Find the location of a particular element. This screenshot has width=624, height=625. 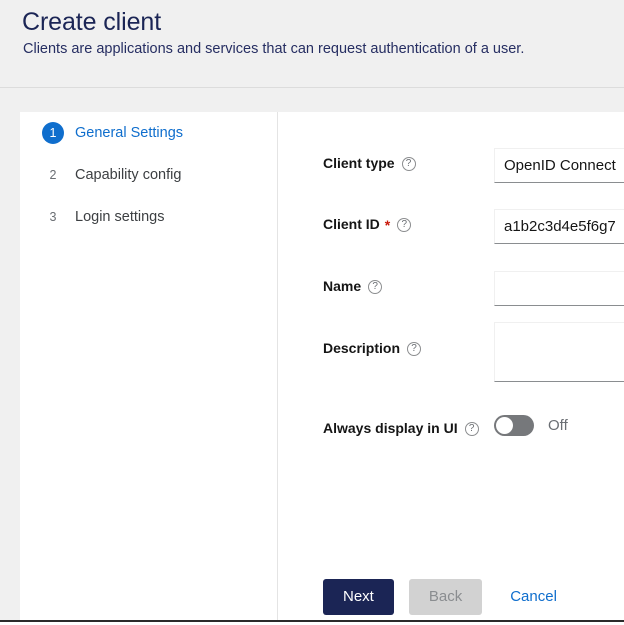

name-input is located at coordinates (559, 288).